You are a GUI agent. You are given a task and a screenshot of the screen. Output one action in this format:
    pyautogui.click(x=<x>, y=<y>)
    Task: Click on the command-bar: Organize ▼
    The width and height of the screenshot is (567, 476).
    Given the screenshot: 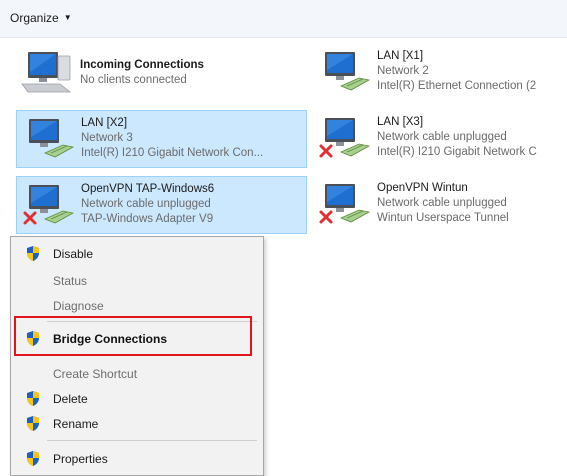 What is the action you would take?
    pyautogui.click(x=283, y=19)
    